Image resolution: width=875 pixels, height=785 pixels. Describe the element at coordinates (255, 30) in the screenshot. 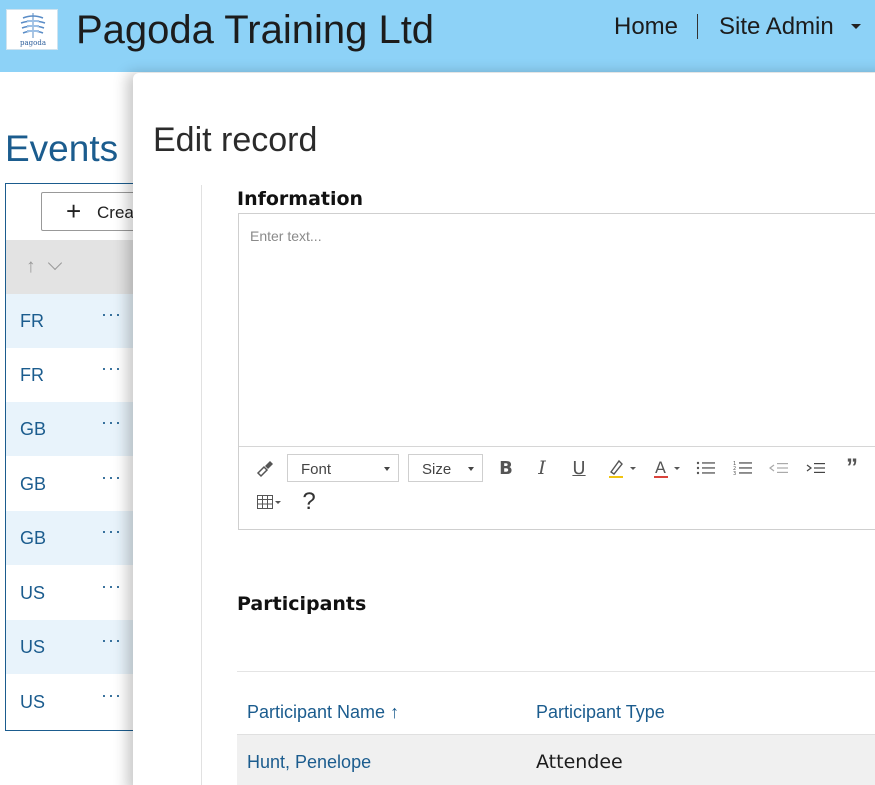

I see `site-title: Pagoda Training Ltd` at that location.